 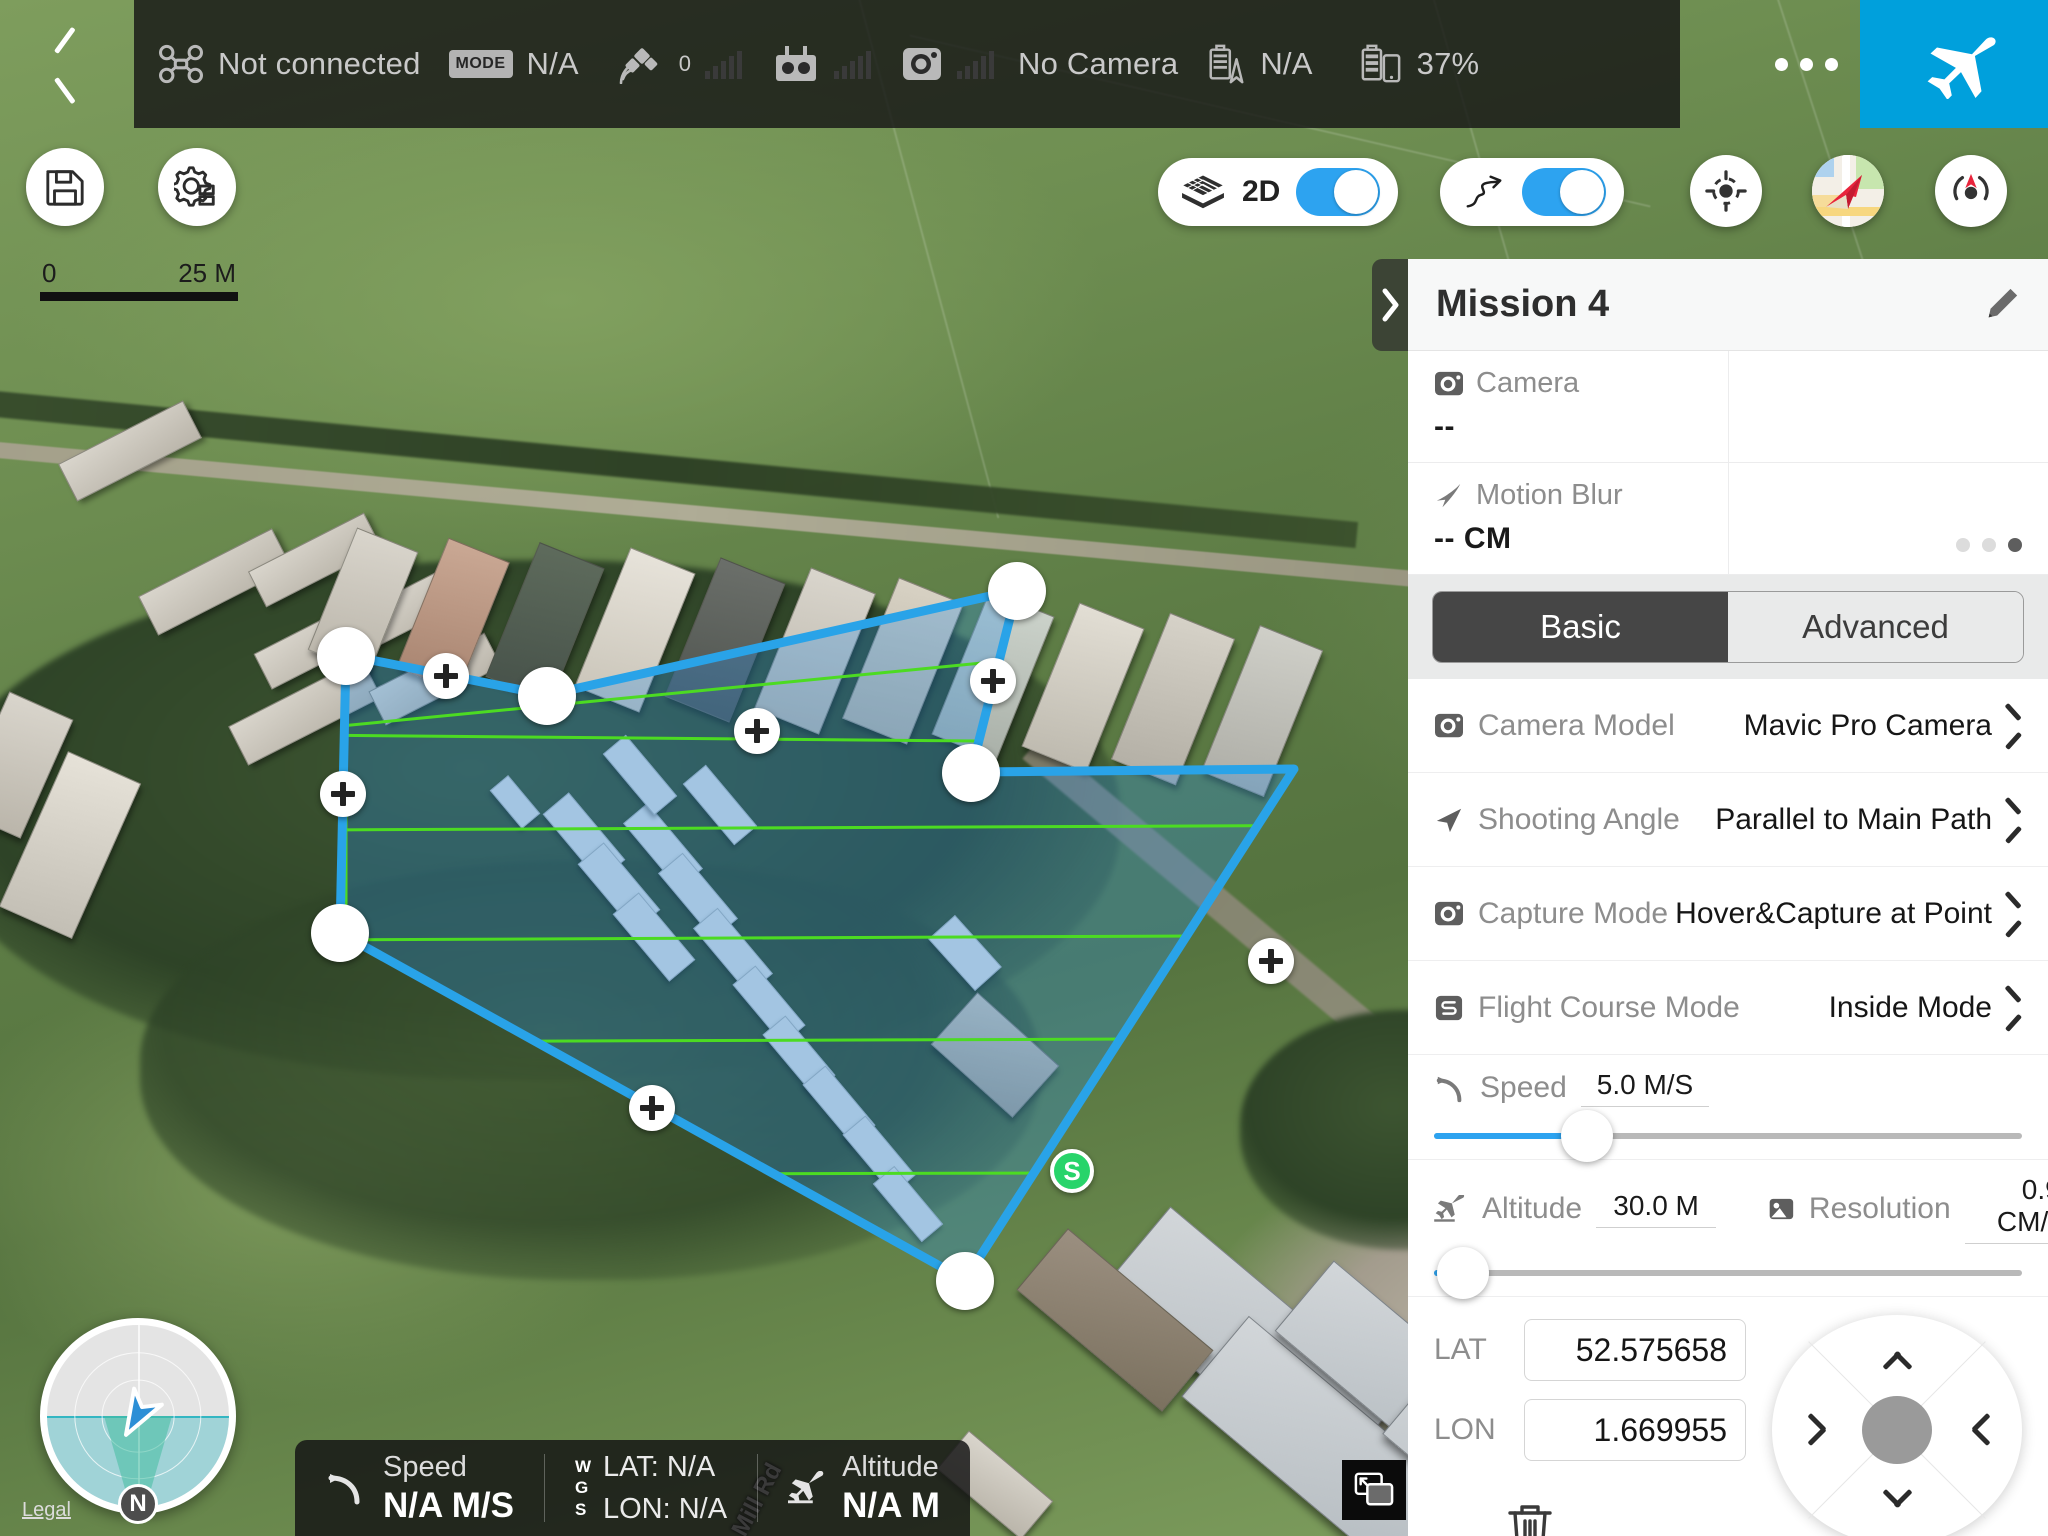 What do you see at coordinates (1897, 1360) in the screenshot?
I see `dpad-up-button` at bounding box center [1897, 1360].